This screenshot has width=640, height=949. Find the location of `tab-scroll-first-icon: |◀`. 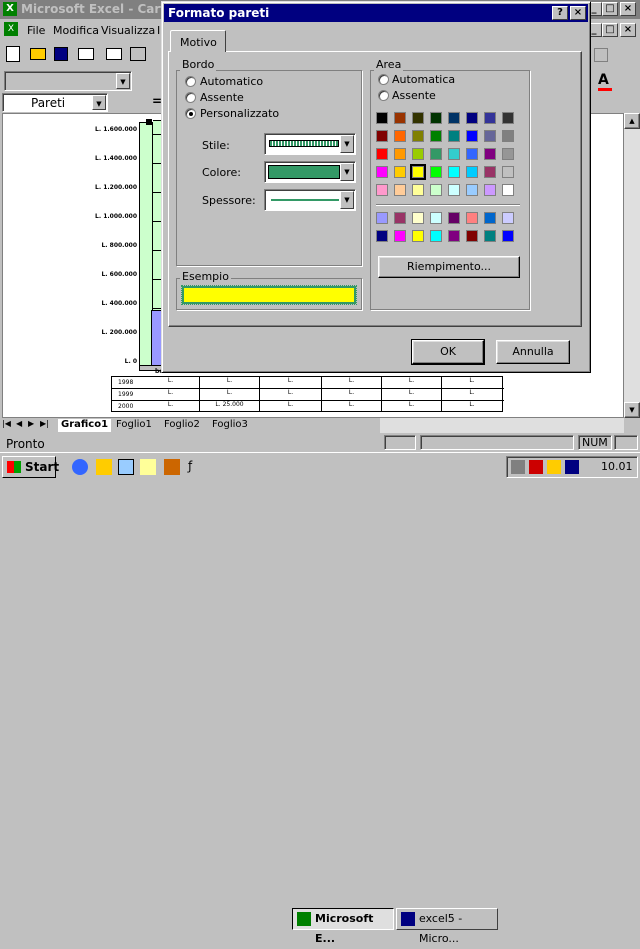

tab-scroll-first-icon: |◀ is located at coordinates (6, 423).